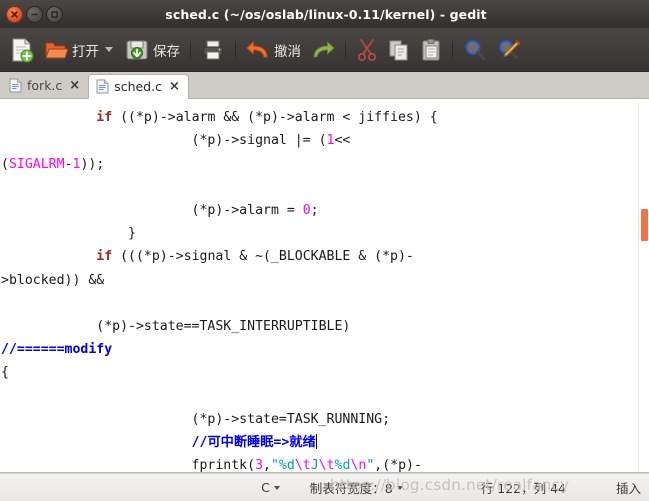 This screenshot has width=649, height=501. What do you see at coordinates (351, 488) in the screenshot?
I see `tab-width-label: 制表符宽度：8` at bounding box center [351, 488].